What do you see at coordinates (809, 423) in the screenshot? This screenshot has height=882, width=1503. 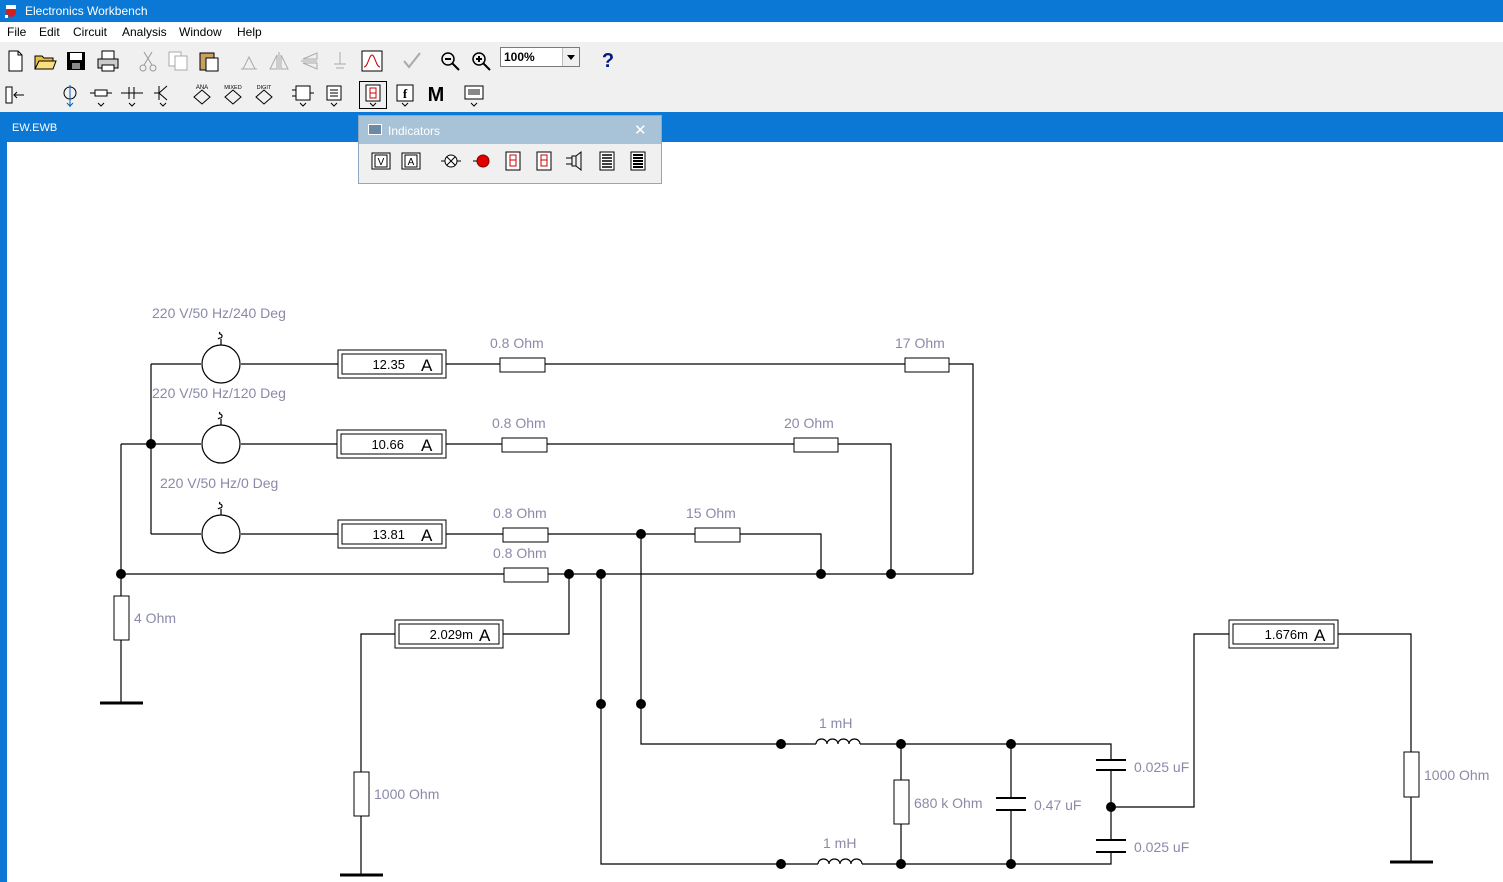 I see `resistor-4-label: 20 Ohm` at bounding box center [809, 423].